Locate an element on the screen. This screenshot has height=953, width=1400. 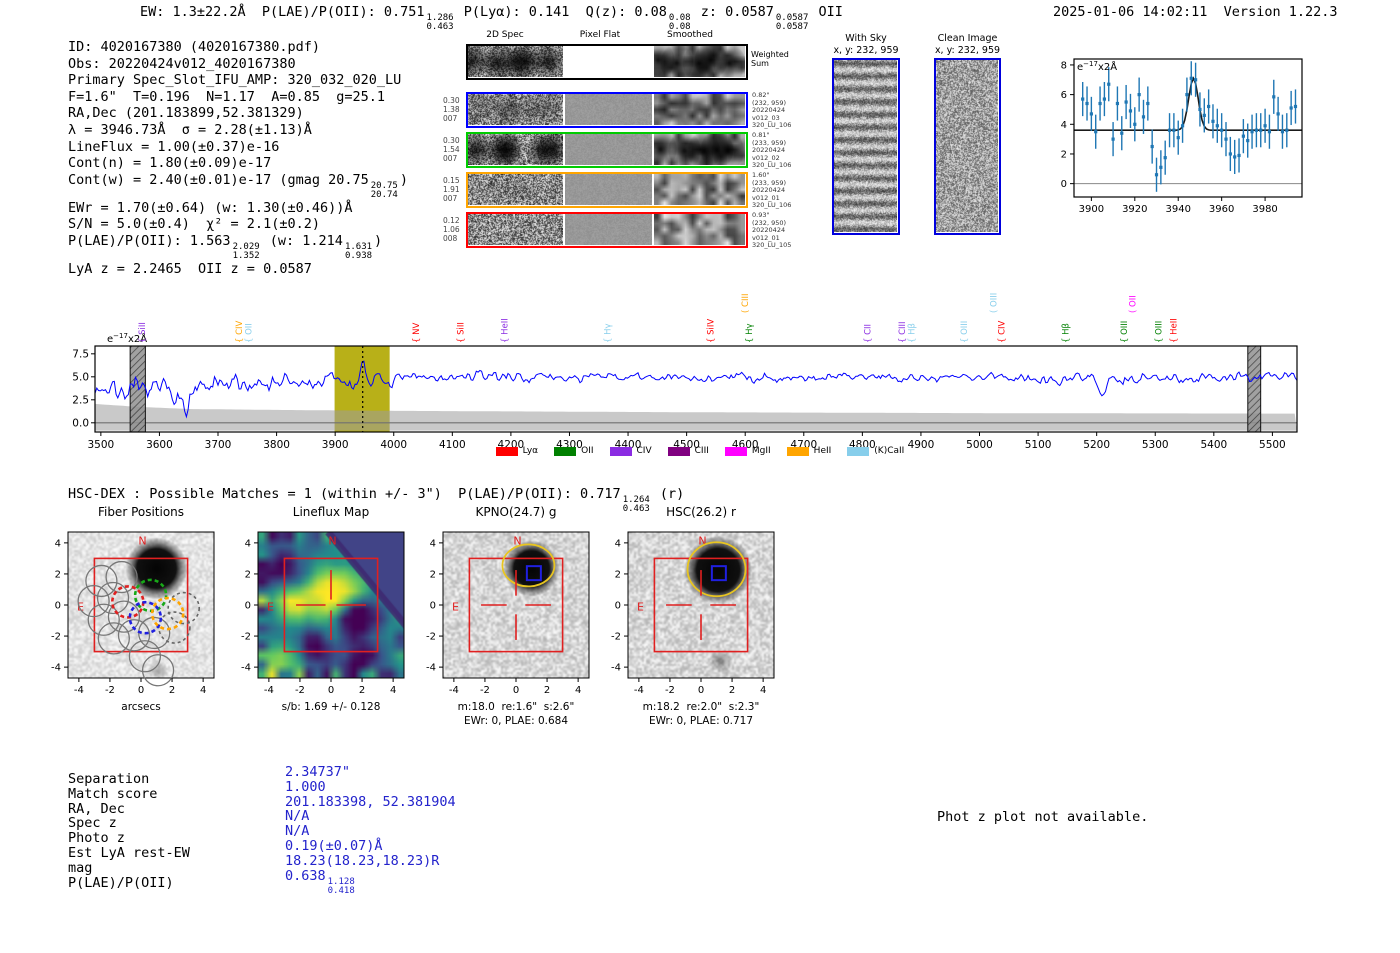
svg-text: e−17x2Å is located at coordinates (1097, 66).